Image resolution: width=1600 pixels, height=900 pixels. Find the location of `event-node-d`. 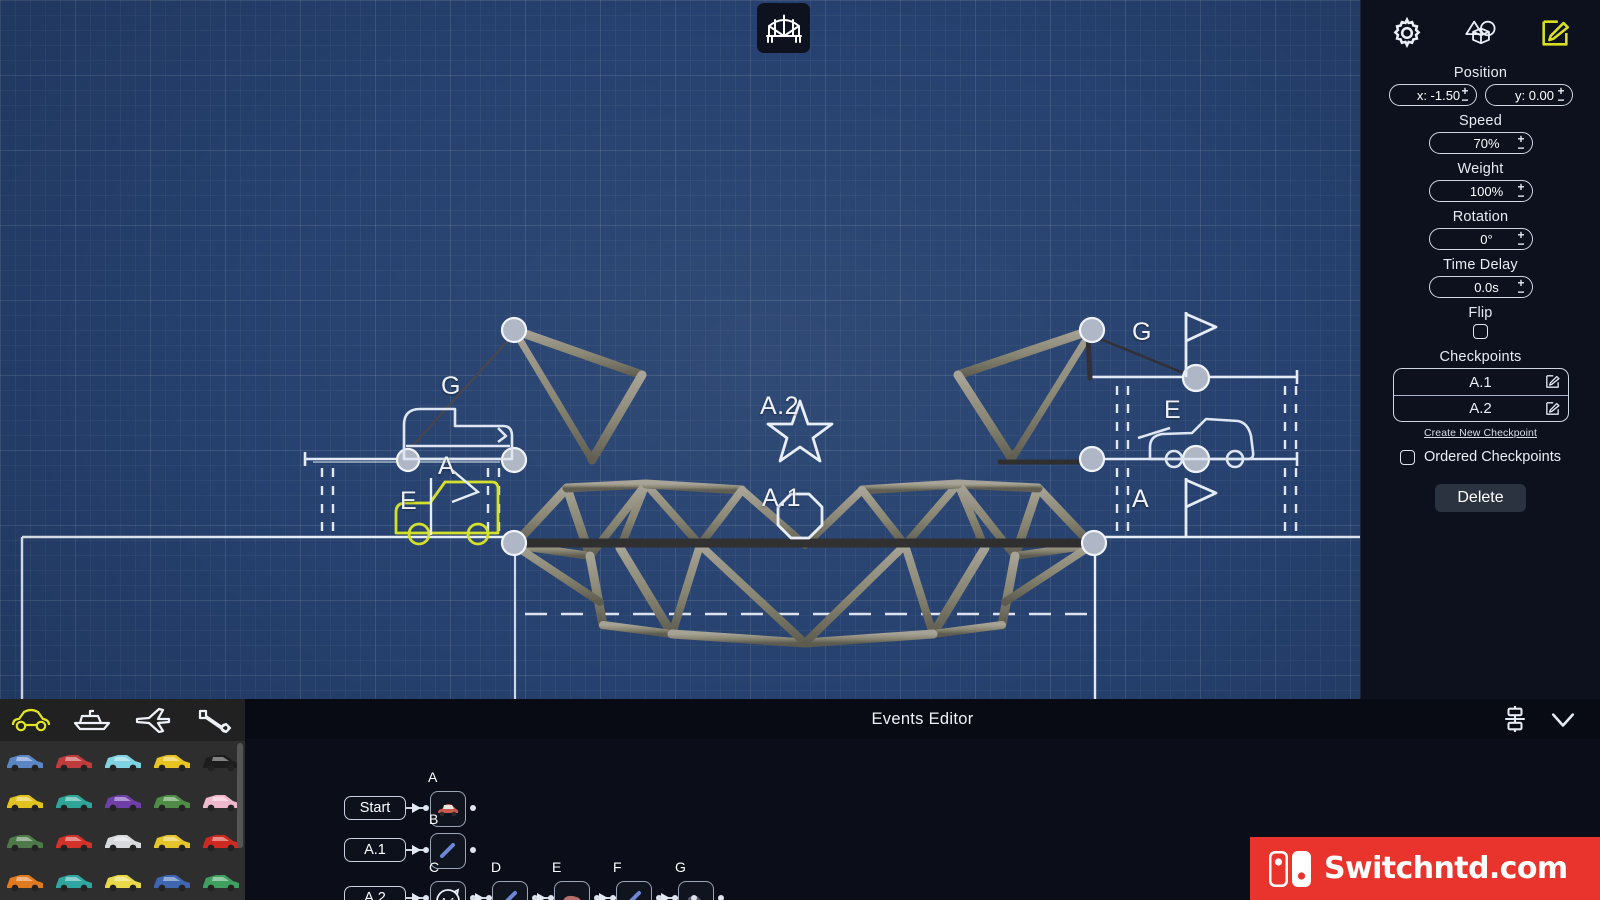

event-node-d is located at coordinates (510, 890).